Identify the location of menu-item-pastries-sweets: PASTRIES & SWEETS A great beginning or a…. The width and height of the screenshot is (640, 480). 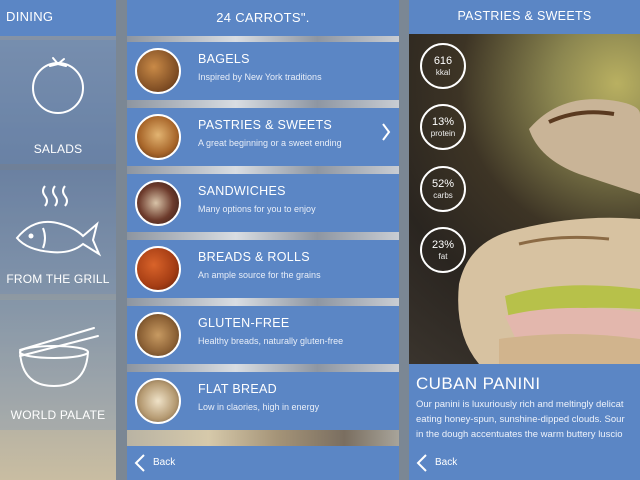
(263, 137).